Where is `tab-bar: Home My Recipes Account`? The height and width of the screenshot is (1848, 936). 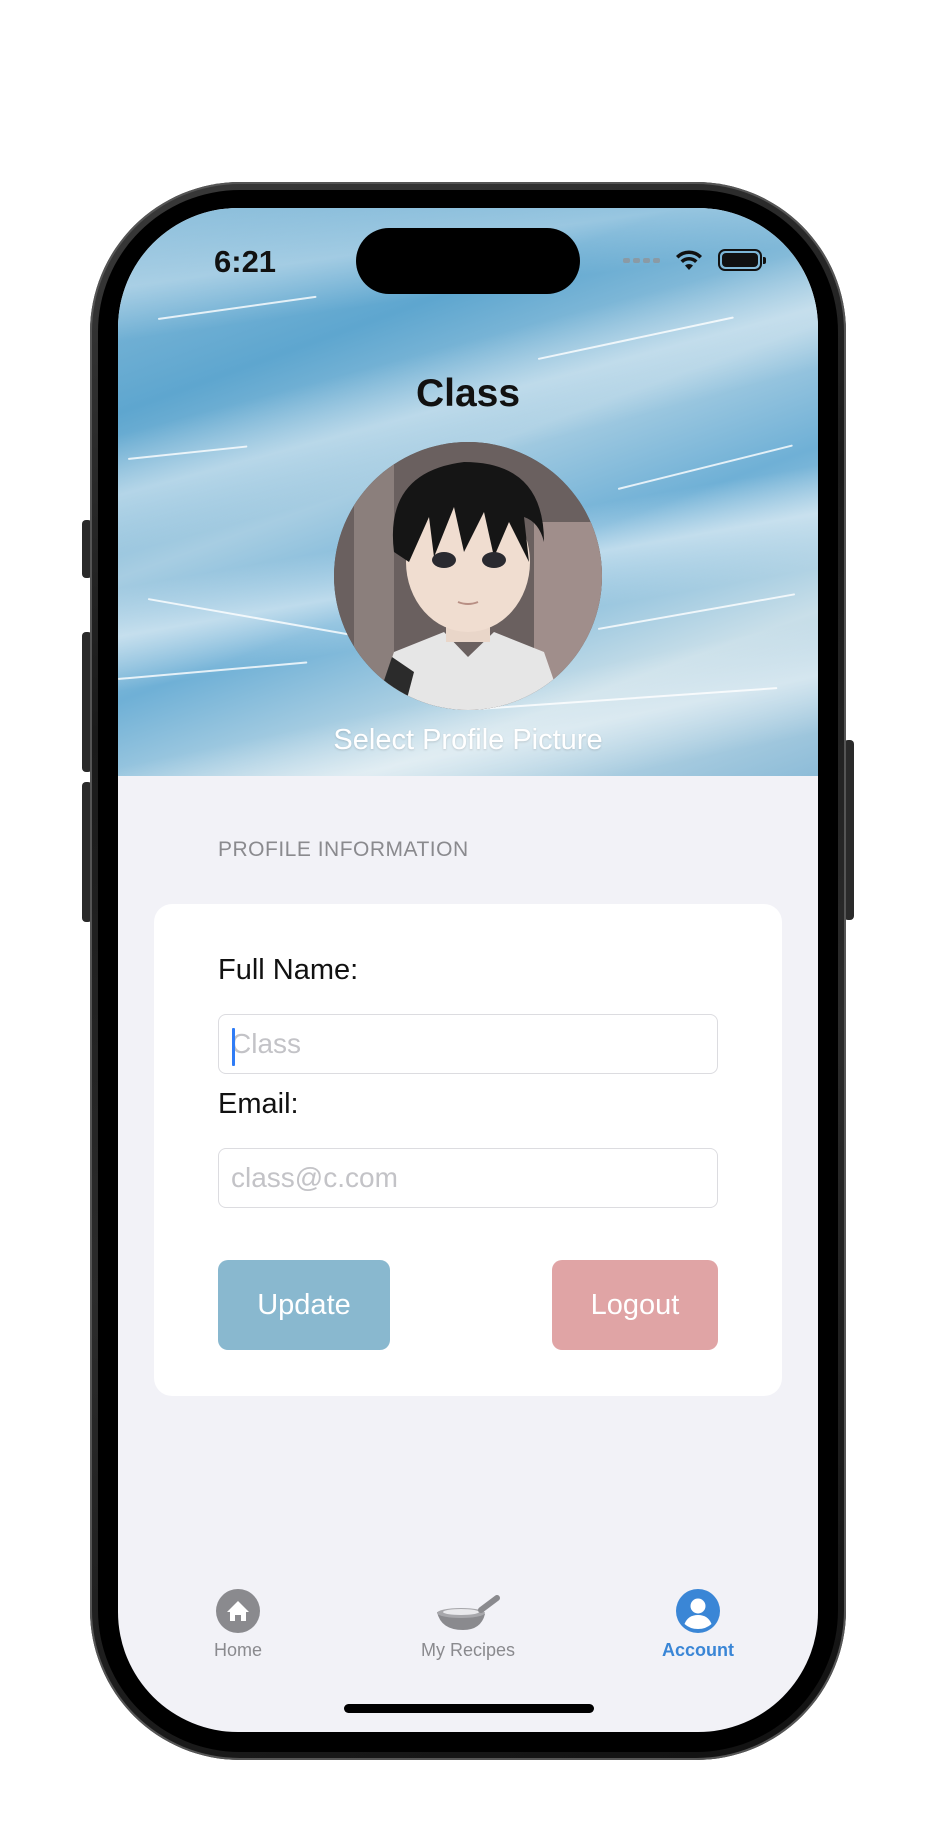
tab-bar: Home My Recipes Account is located at coordinates (468, 1643).